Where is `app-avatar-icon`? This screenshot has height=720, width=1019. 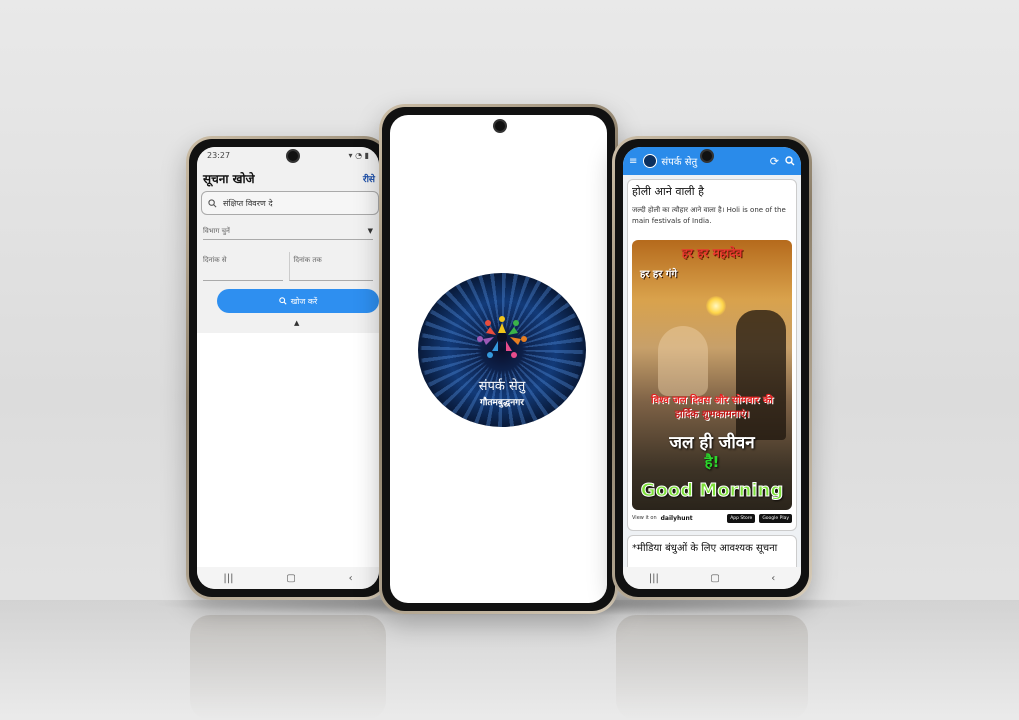 app-avatar-icon is located at coordinates (650, 161).